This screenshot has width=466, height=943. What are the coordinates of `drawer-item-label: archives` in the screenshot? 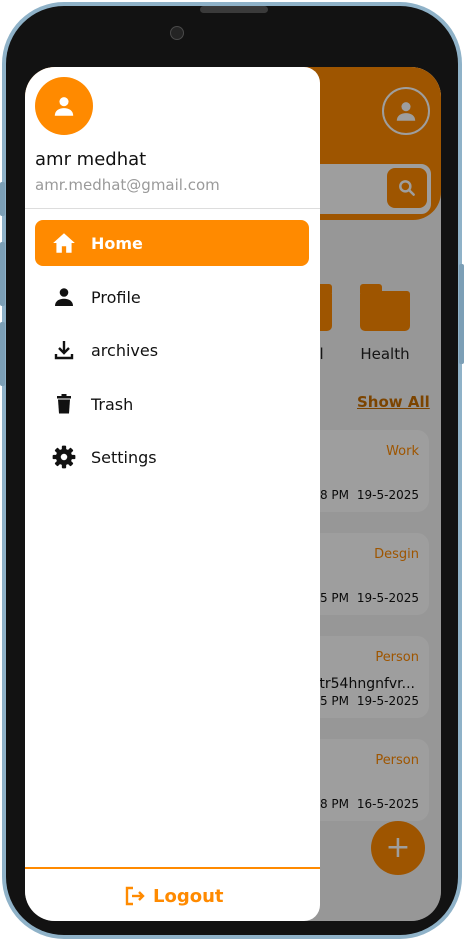 It's located at (125, 350).